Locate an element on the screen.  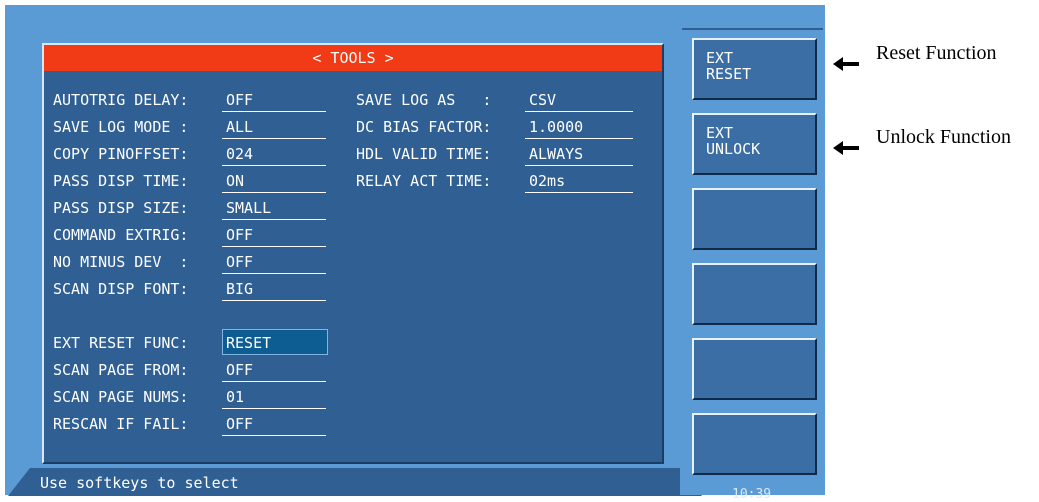
param-value: SMALL is located at coordinates (248, 208).